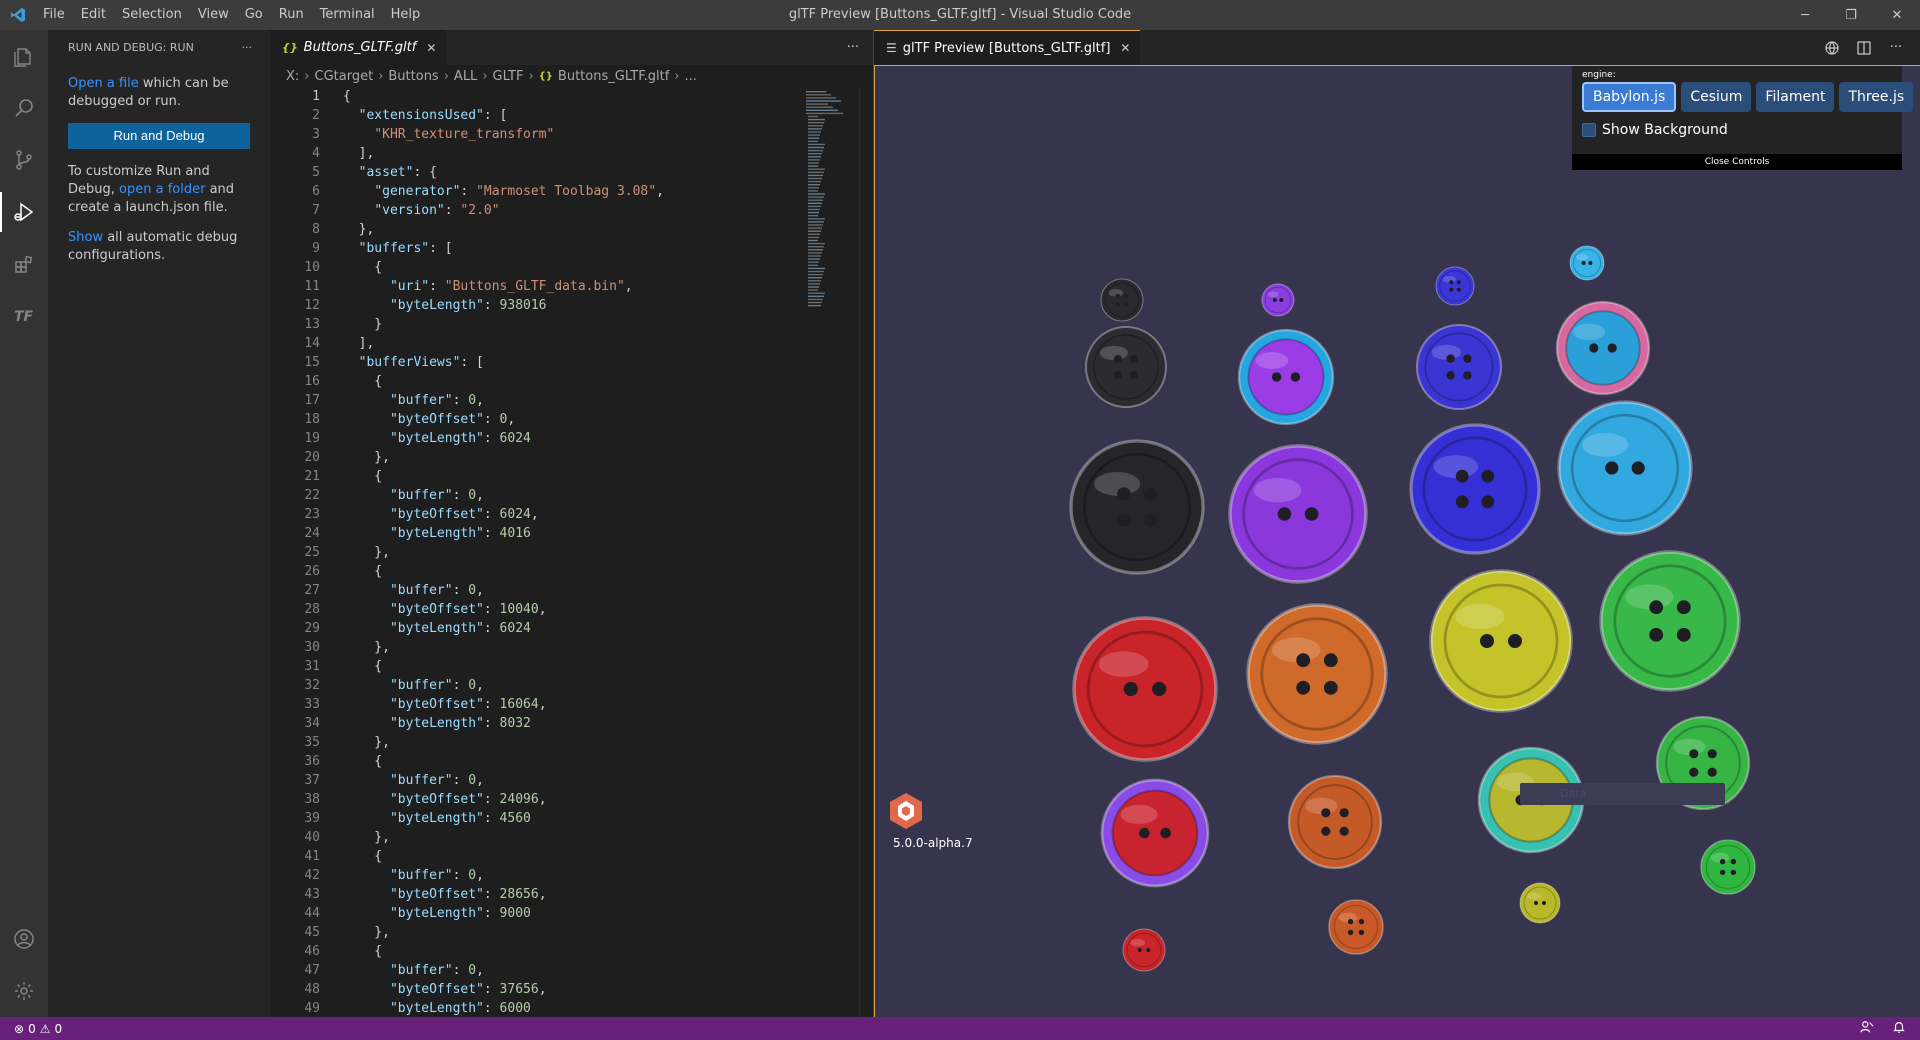 Image resolution: width=1920 pixels, height=1040 pixels. Describe the element at coordinates (152, 15) in the screenshot. I see `menu-selection: Selection` at that location.